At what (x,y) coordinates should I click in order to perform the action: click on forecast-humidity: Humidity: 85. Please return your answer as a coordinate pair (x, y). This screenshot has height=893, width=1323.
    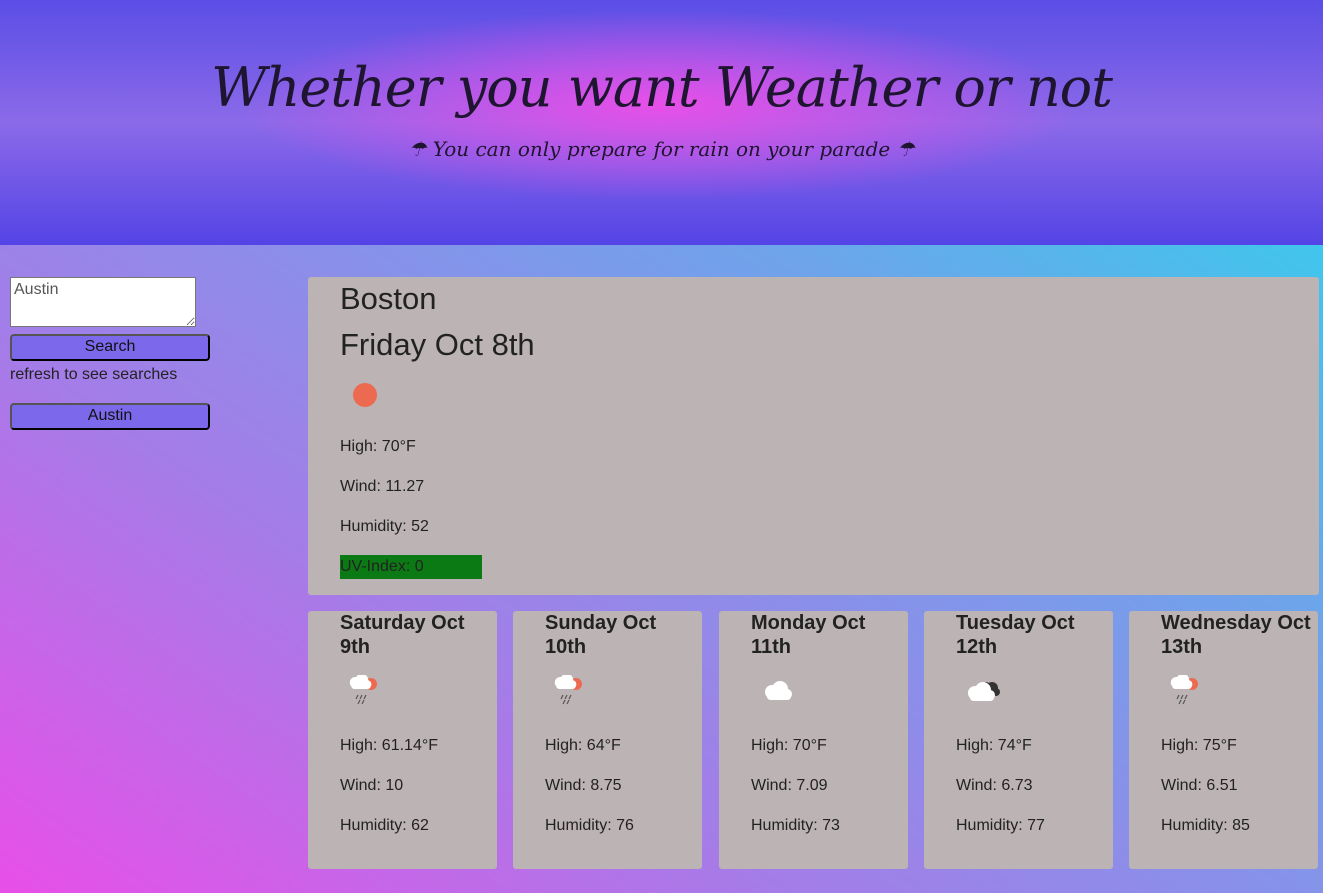
    Looking at the image, I should click on (1205, 825).